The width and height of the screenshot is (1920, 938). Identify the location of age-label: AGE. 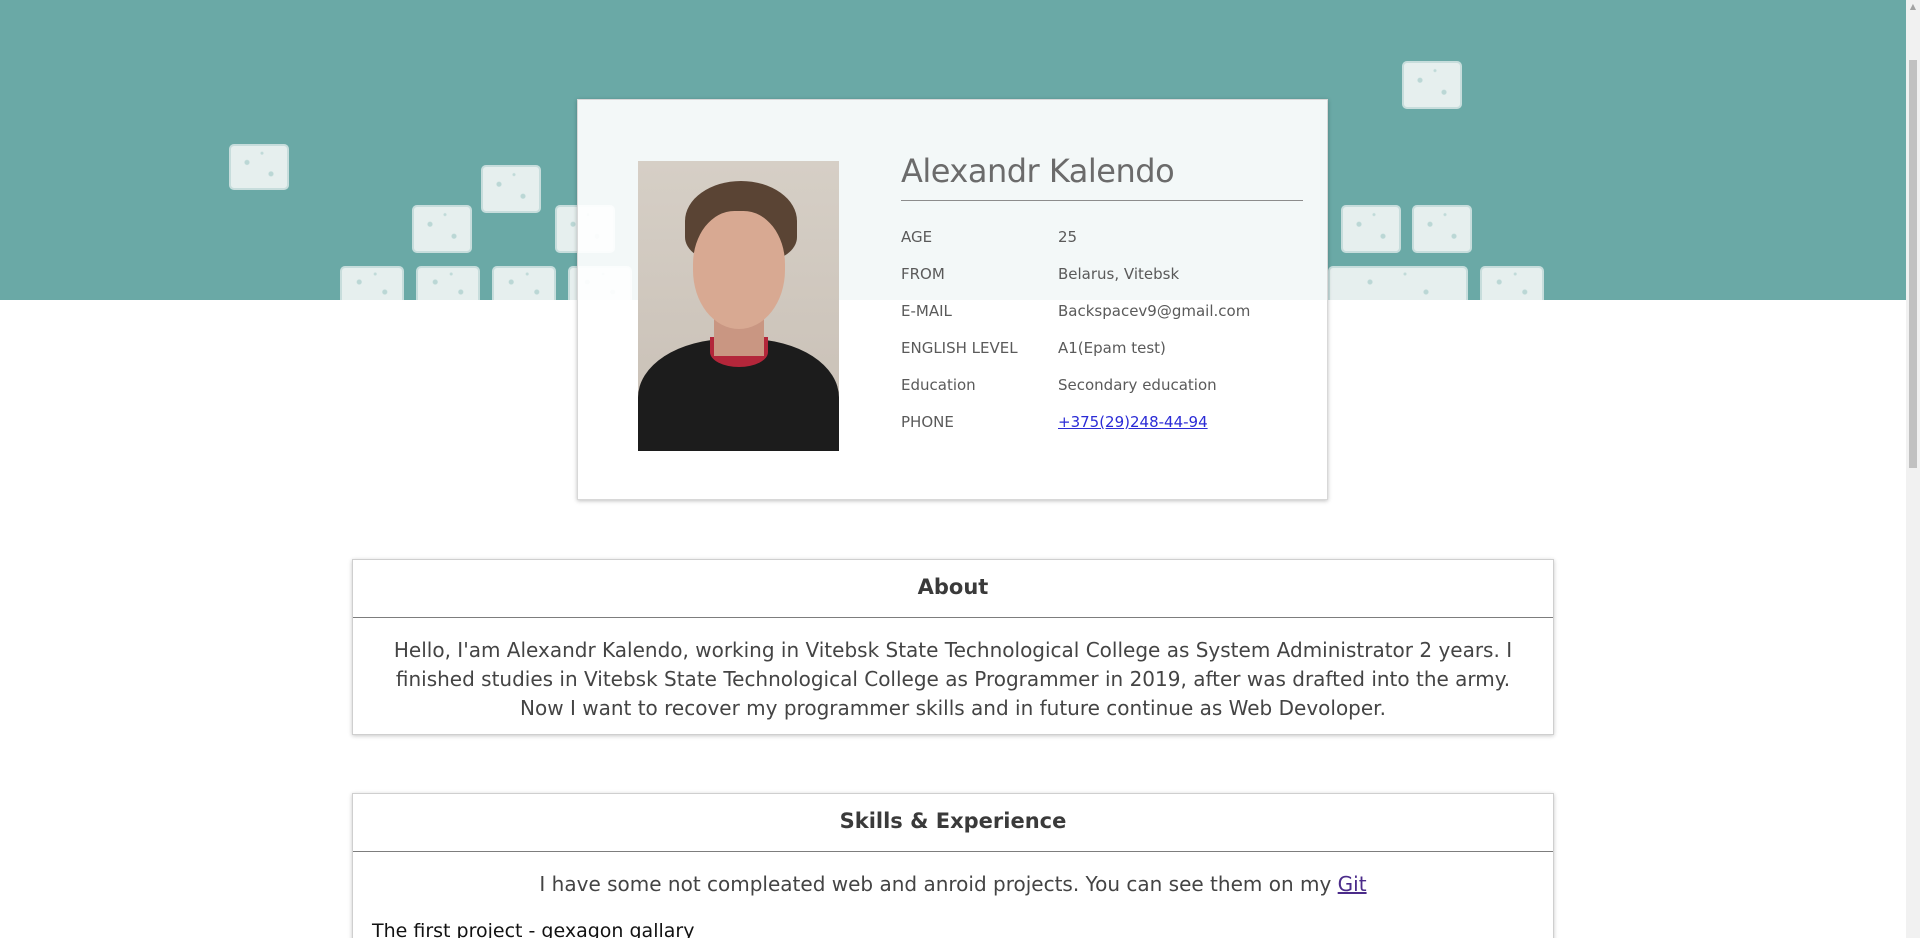
(917, 237).